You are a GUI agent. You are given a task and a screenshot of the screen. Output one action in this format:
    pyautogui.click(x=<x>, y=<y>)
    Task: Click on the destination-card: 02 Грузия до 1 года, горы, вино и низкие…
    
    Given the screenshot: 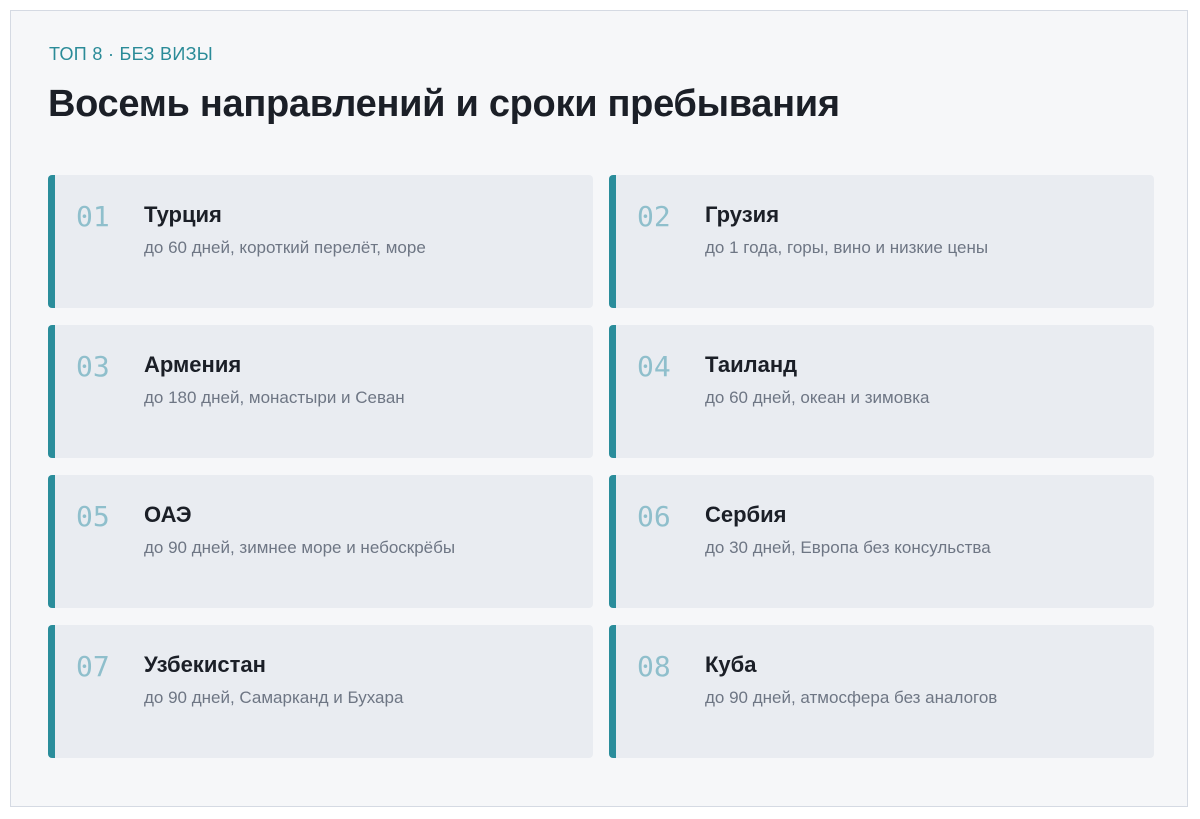 What is the action you would take?
    pyautogui.click(x=881, y=241)
    